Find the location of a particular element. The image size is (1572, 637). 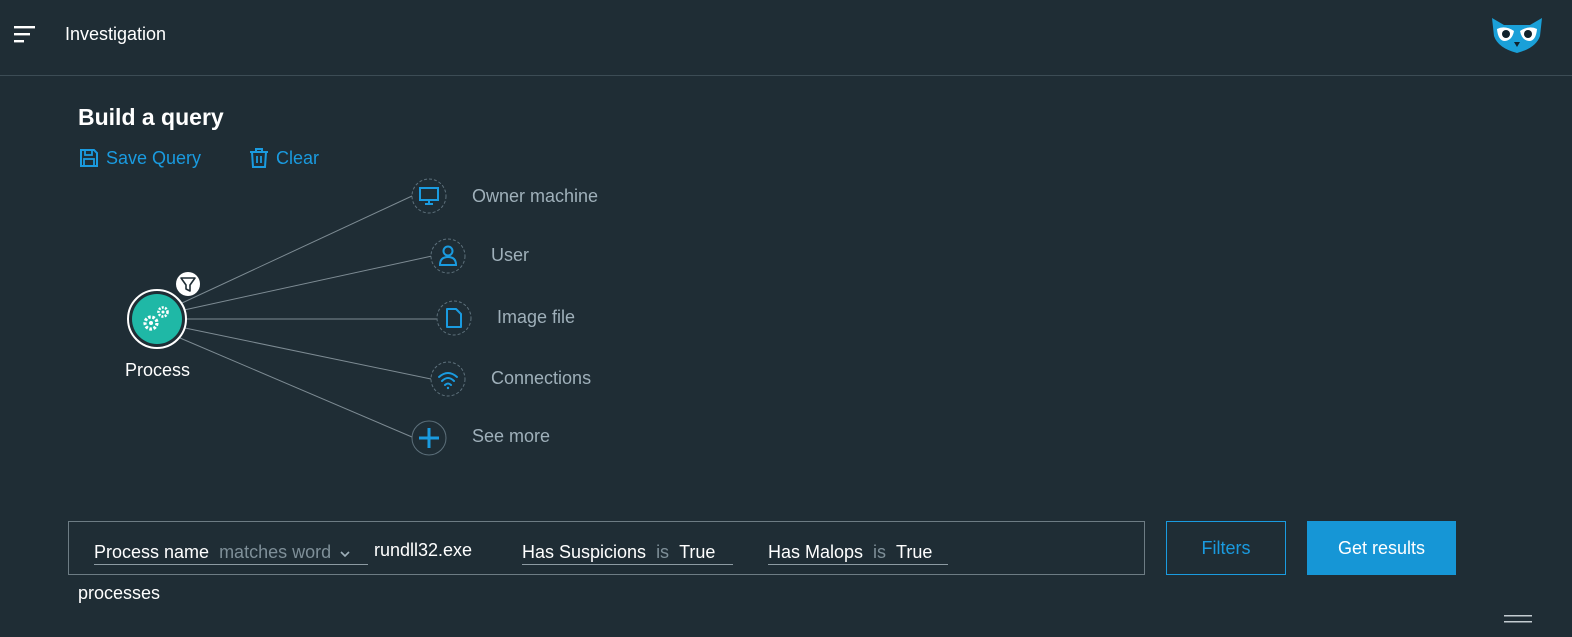

save-icon is located at coordinates (89, 158).